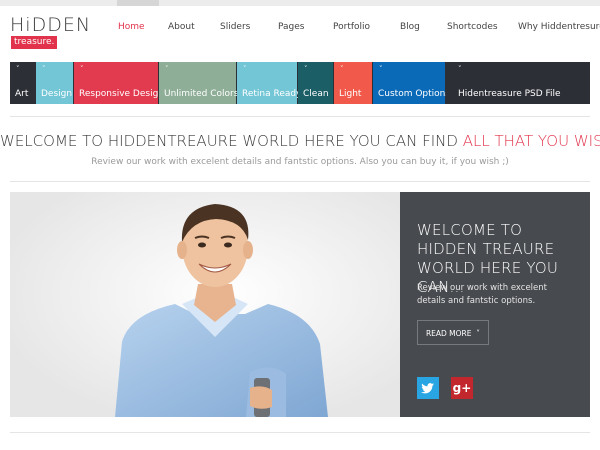  I want to click on tile-light: ˅ Light, so click(353, 83).